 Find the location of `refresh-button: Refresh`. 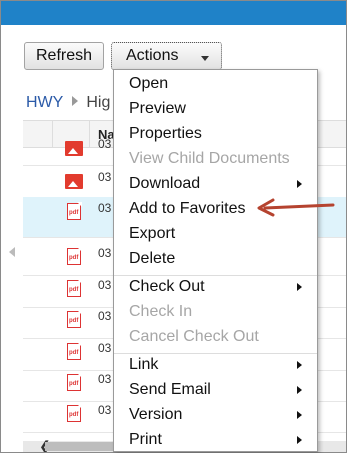

refresh-button: Refresh is located at coordinates (64, 56).